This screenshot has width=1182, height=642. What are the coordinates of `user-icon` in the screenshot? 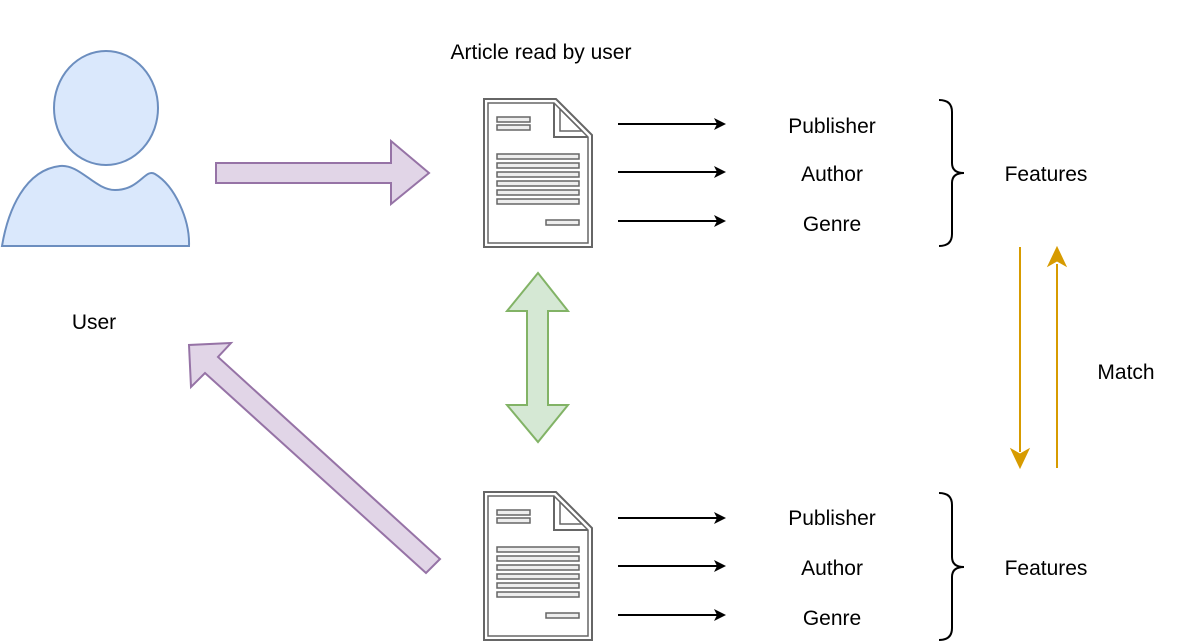 It's located at (95, 148).